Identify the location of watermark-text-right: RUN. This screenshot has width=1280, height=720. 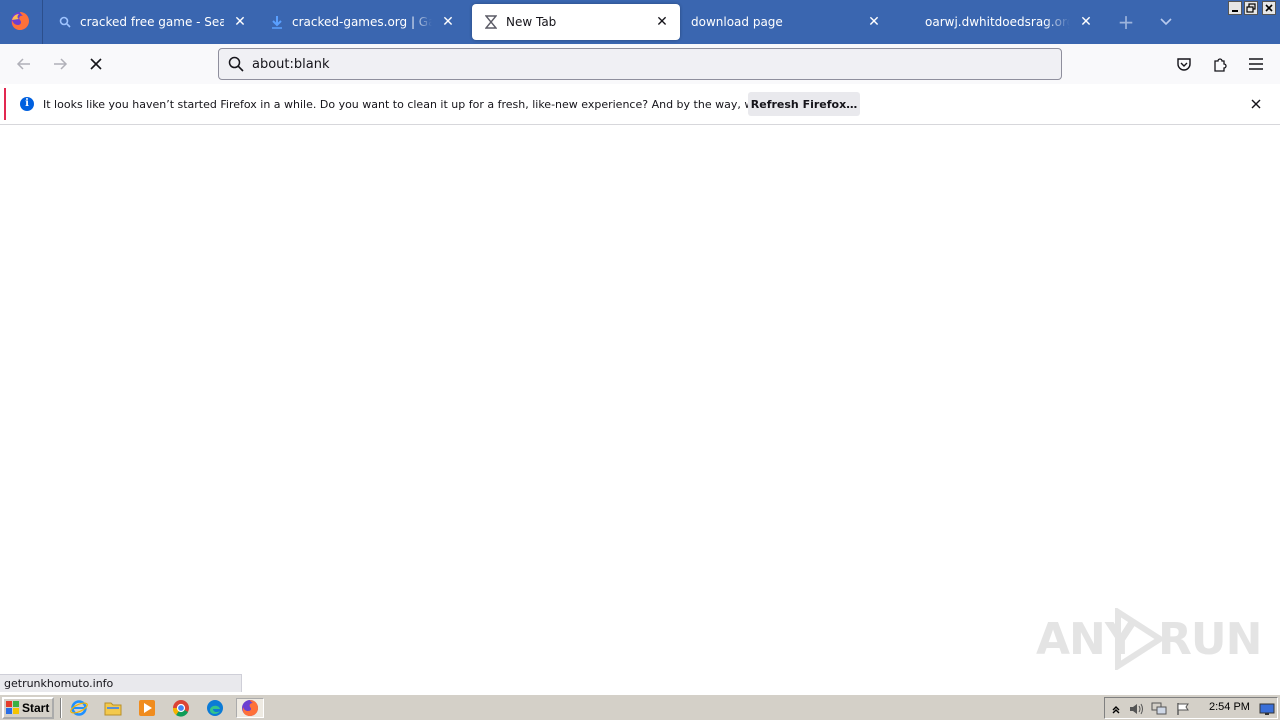
(1210, 639).